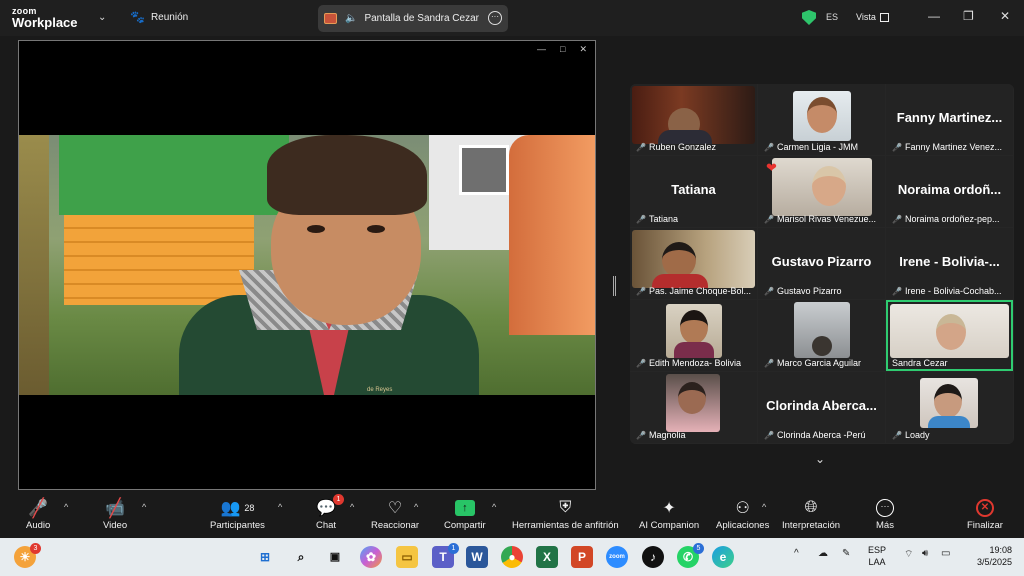 The height and width of the screenshot is (576, 1024). I want to click on participant-name: Sandra Cezar, so click(920, 363).